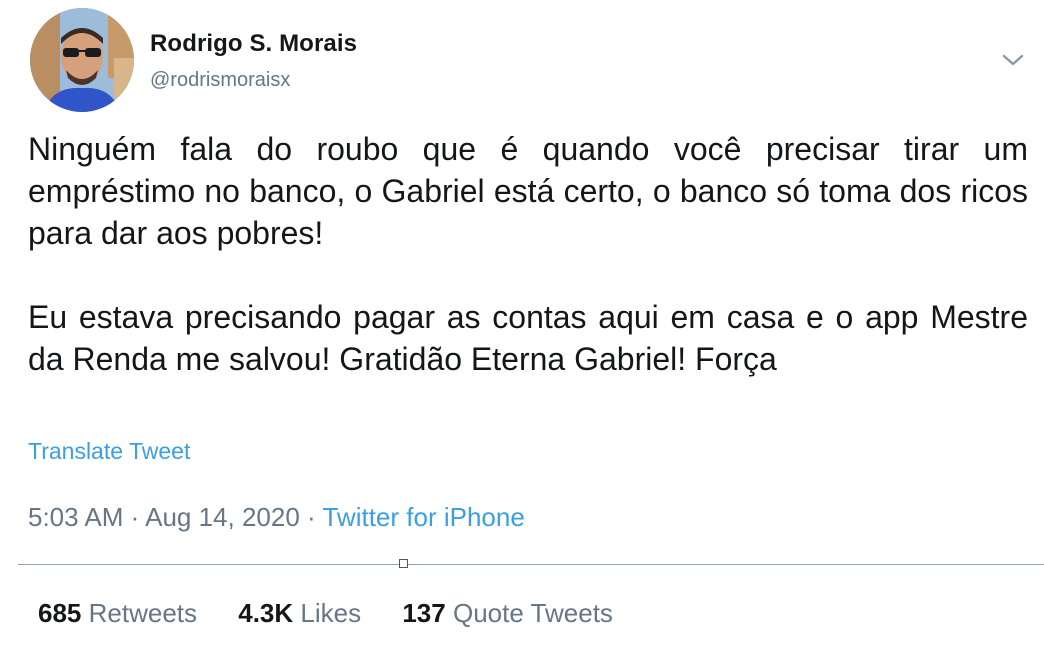 The height and width of the screenshot is (662, 1044). What do you see at coordinates (75, 517) in the screenshot?
I see `tweet-time: 5:03 AM` at bounding box center [75, 517].